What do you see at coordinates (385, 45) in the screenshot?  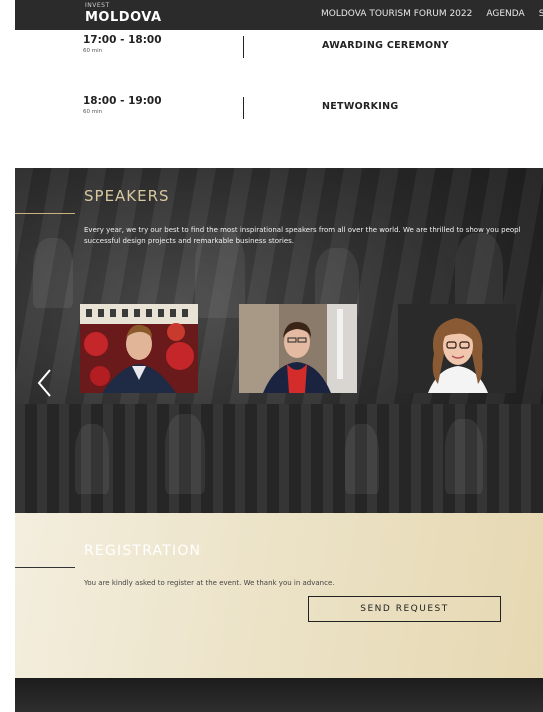 I see `agenda-event: AWARDING CEREMONY` at bounding box center [385, 45].